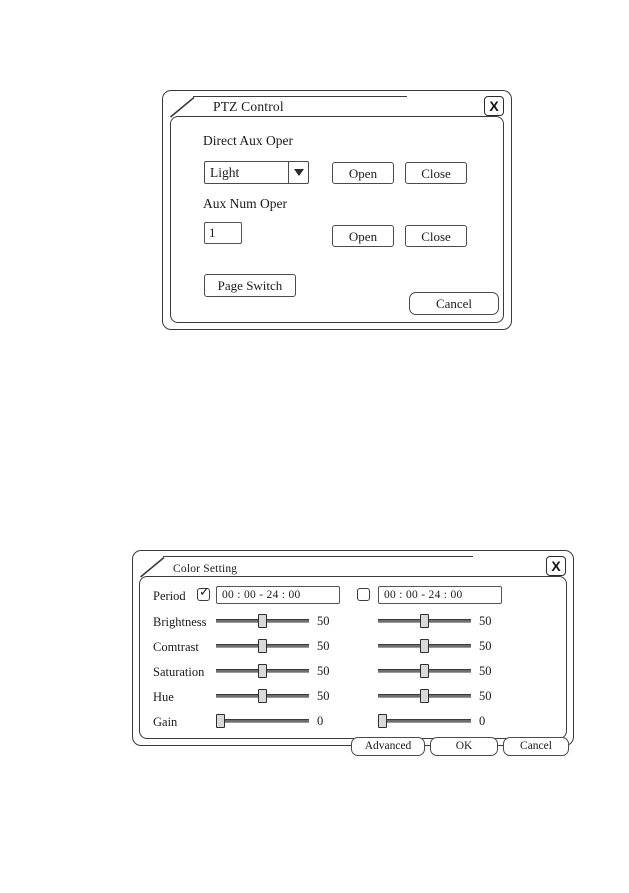 This screenshot has height=893, width=629. I want to click on contrast-value-2: 50, so click(485, 646).